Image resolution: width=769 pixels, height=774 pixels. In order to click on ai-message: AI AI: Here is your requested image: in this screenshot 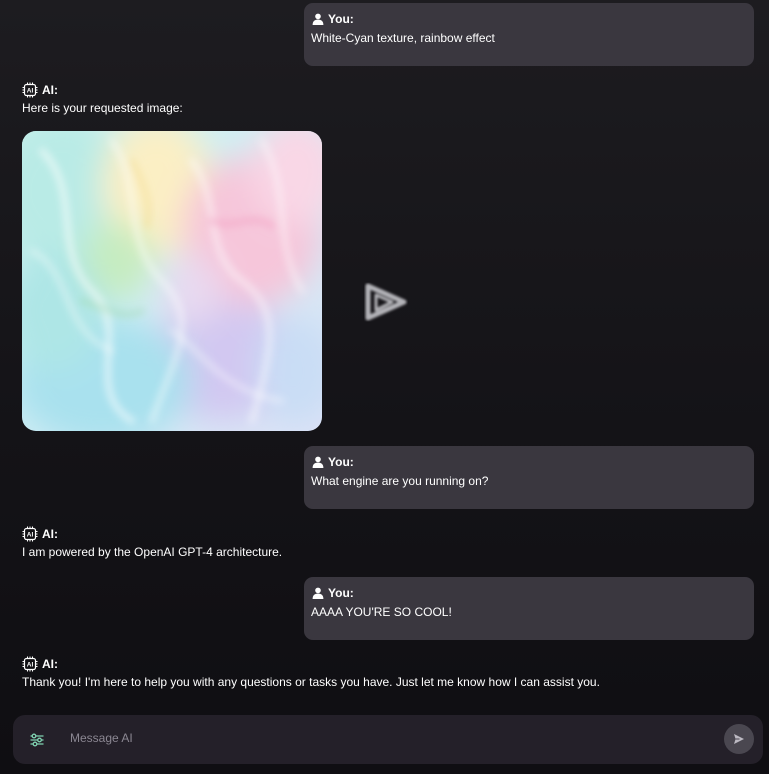, I will do `click(382, 98)`.